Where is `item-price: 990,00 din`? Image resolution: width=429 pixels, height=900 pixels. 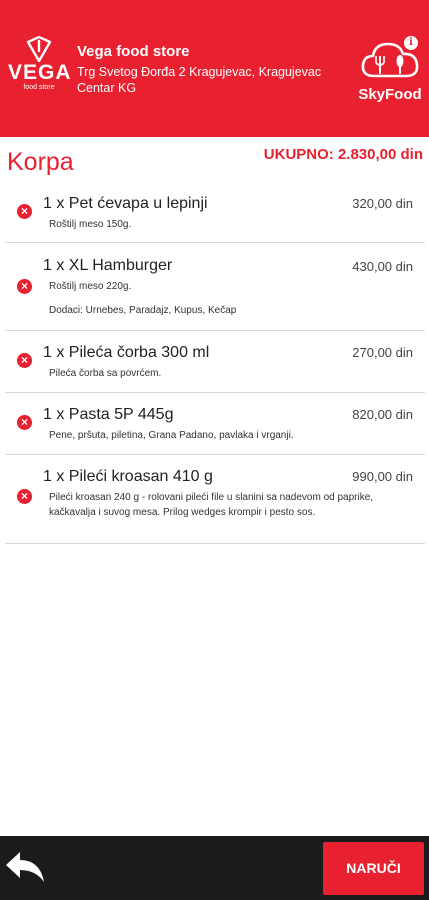 item-price: 990,00 din is located at coordinates (382, 476).